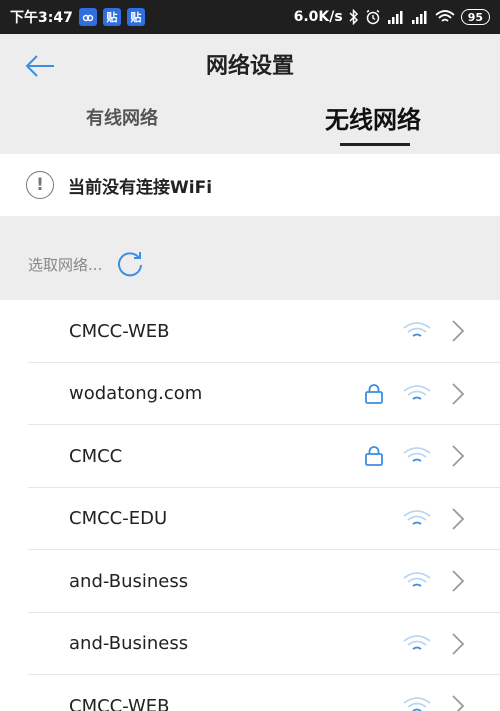  Describe the element at coordinates (87, 17) in the screenshot. I see `cloud-icon` at that location.